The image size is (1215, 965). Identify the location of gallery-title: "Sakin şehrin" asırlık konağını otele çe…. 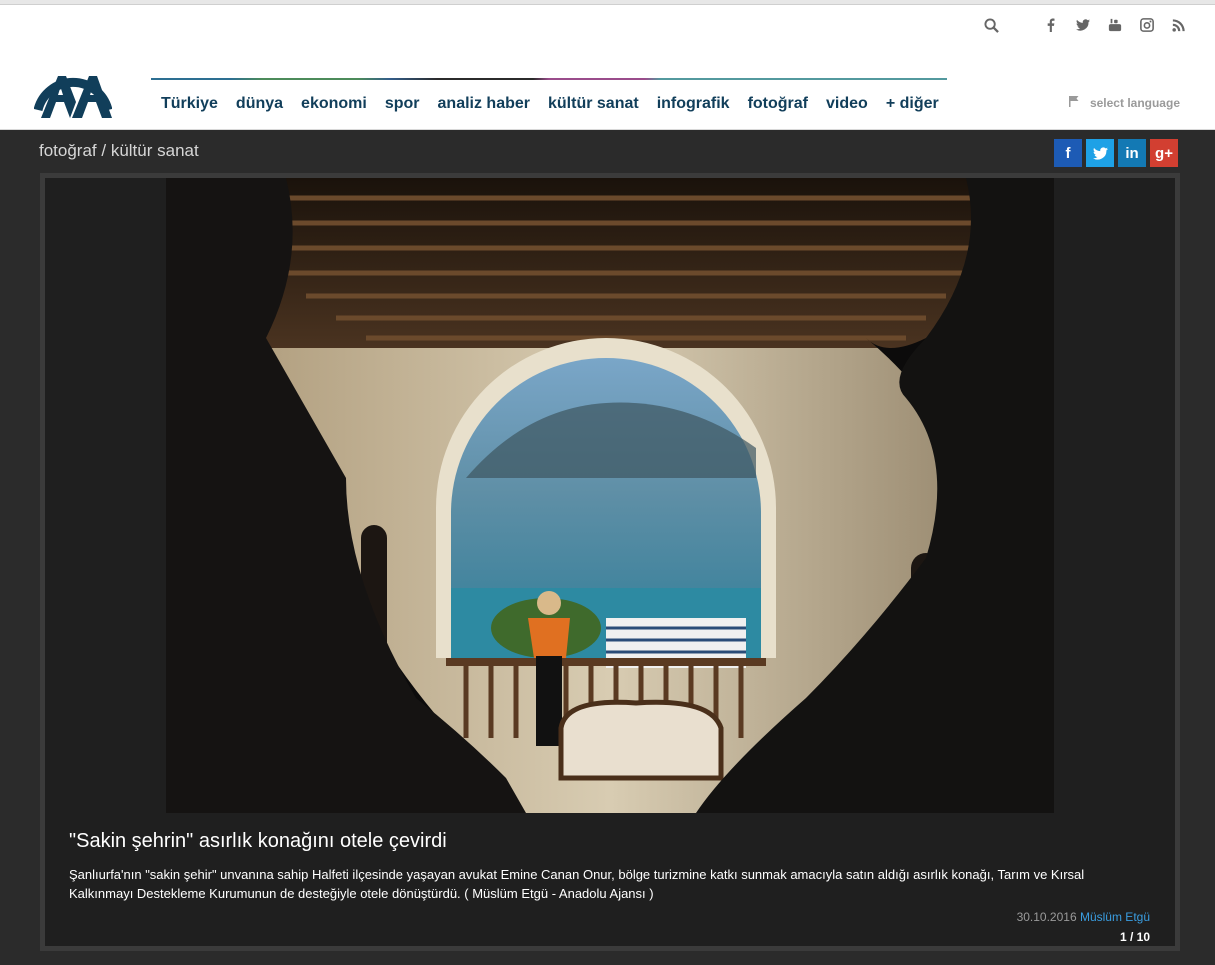
(258, 841).